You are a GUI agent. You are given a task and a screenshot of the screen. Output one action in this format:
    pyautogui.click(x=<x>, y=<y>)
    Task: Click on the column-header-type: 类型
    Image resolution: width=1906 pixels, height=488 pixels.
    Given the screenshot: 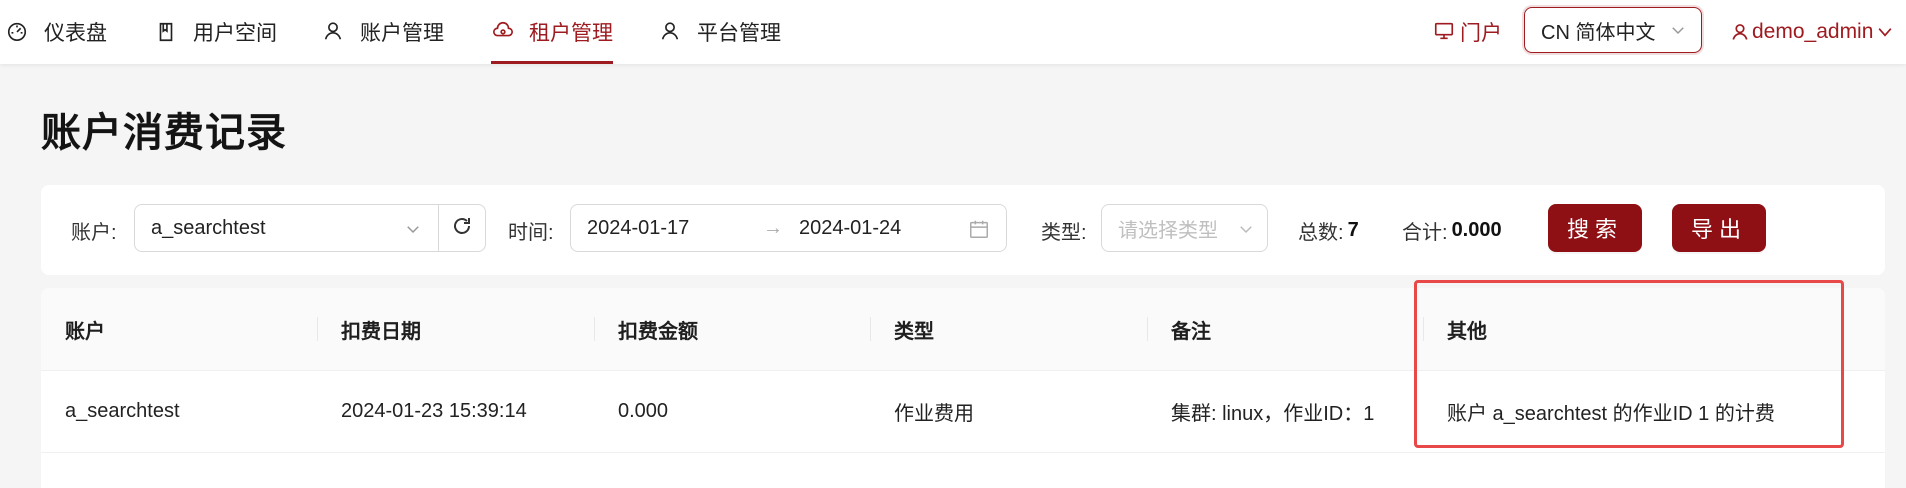 What is the action you would take?
    pyautogui.click(x=914, y=329)
    